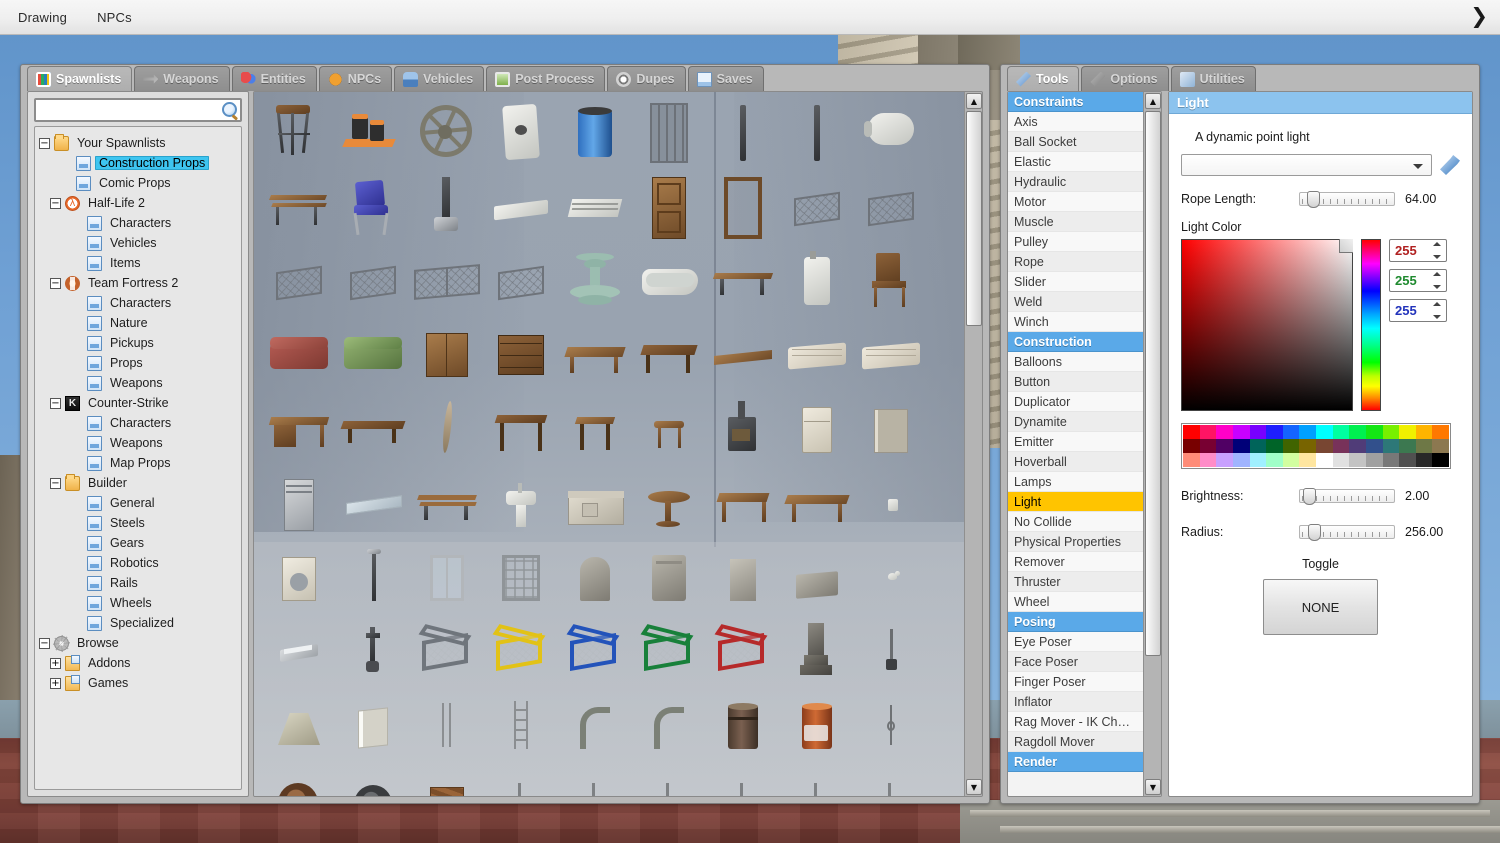 The height and width of the screenshot is (843, 1500). What do you see at coordinates (1437, 280) in the screenshot?
I see `green-spinner` at bounding box center [1437, 280].